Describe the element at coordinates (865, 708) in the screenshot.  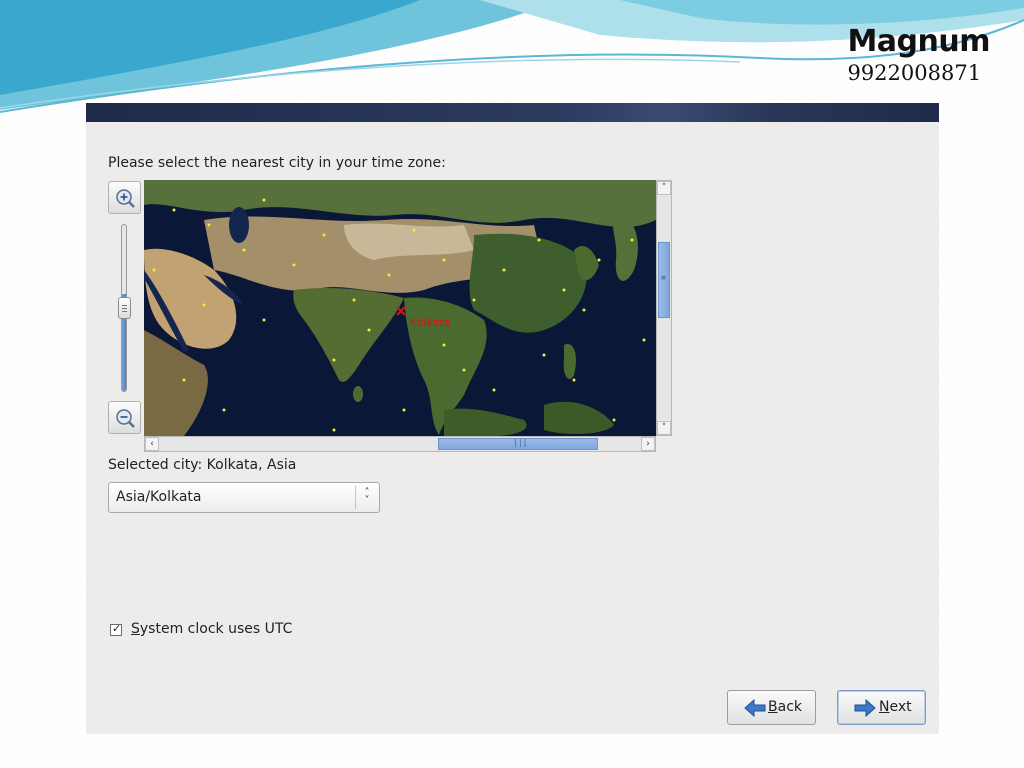
I see `arrow-right-icon` at that location.